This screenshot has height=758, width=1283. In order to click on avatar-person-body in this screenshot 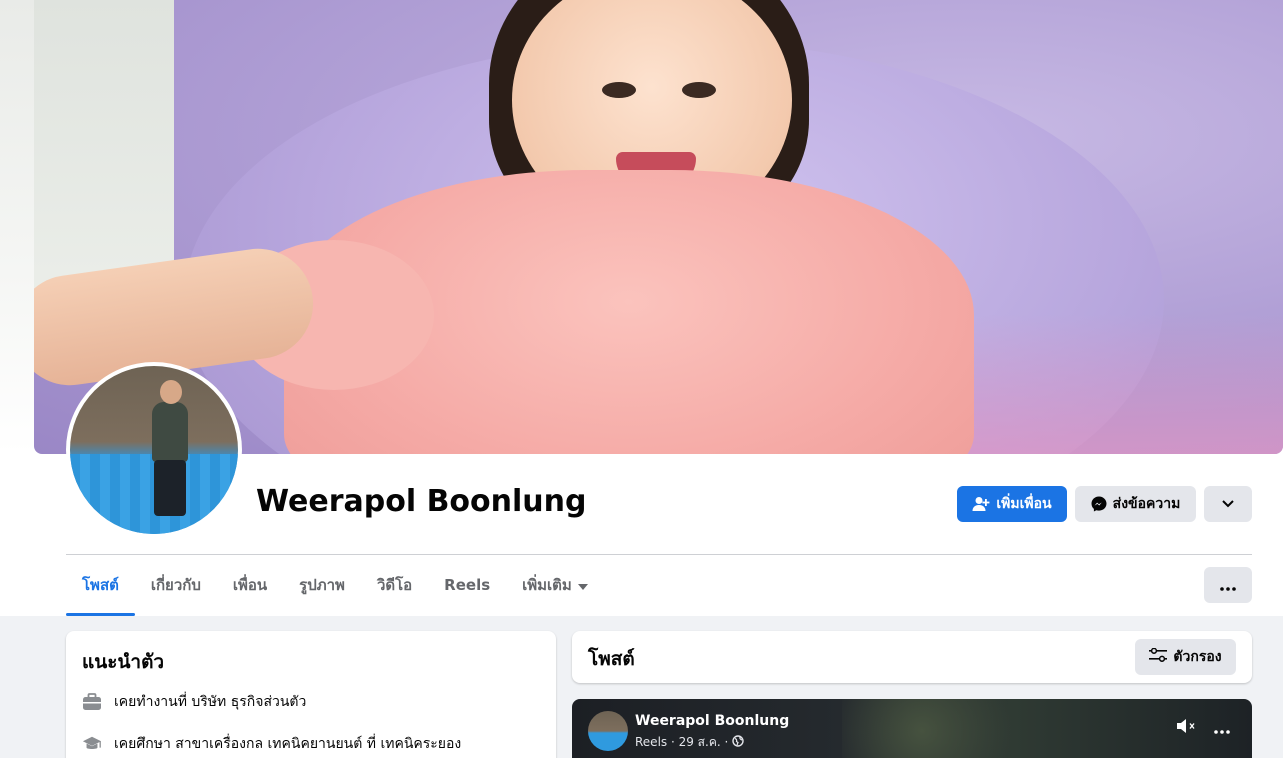, I will do `click(170, 432)`.